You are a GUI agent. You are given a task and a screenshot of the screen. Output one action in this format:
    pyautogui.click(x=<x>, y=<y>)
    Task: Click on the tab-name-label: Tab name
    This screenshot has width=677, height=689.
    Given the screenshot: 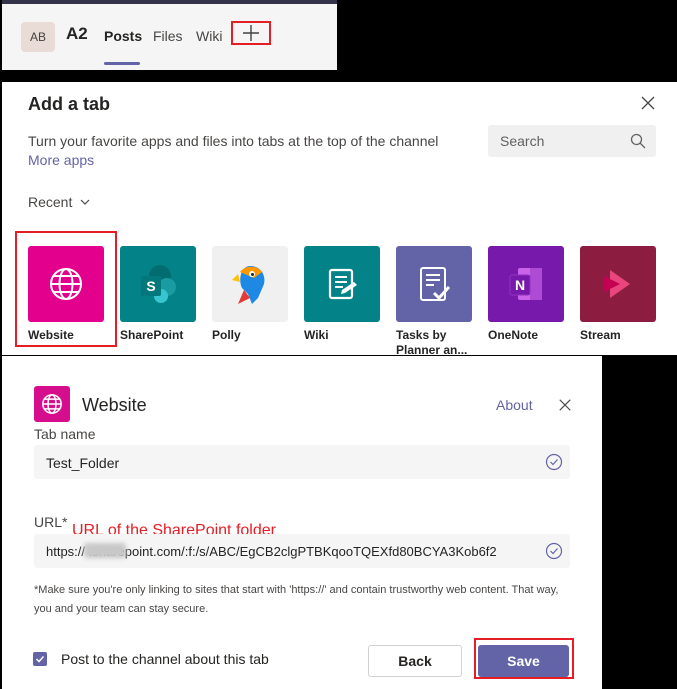 What is the action you would take?
    pyautogui.click(x=65, y=434)
    